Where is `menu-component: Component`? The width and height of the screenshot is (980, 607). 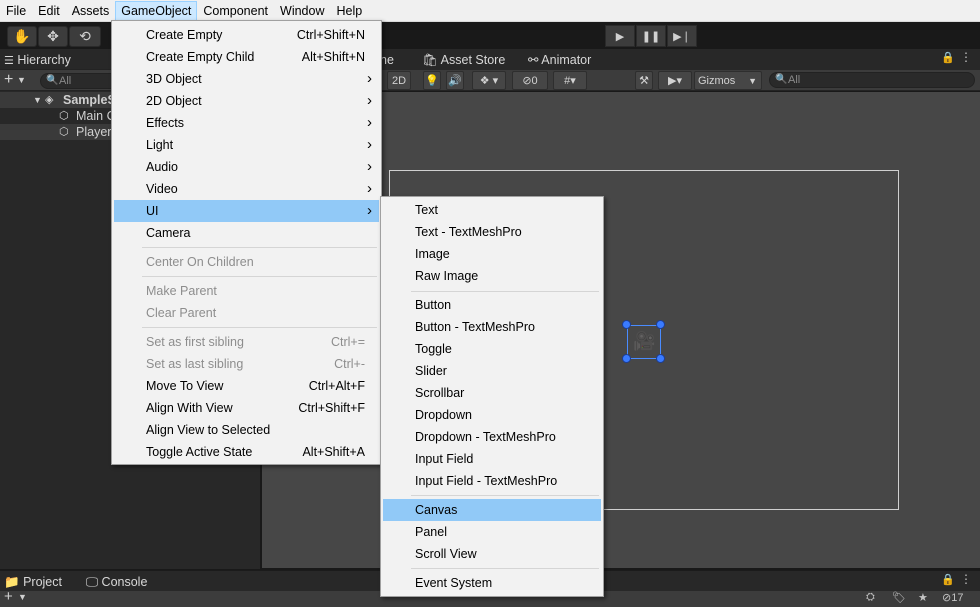 menu-component: Component is located at coordinates (235, 11).